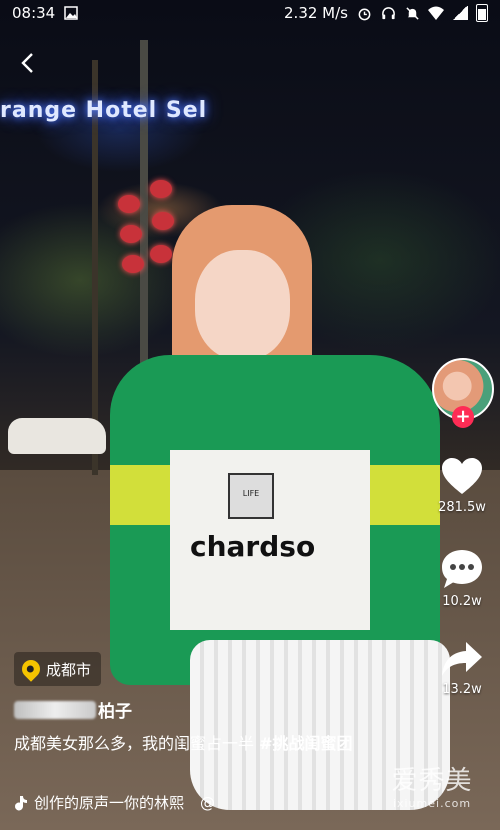 The height and width of the screenshot is (830, 500). I want to click on mute-icon, so click(412, 13).